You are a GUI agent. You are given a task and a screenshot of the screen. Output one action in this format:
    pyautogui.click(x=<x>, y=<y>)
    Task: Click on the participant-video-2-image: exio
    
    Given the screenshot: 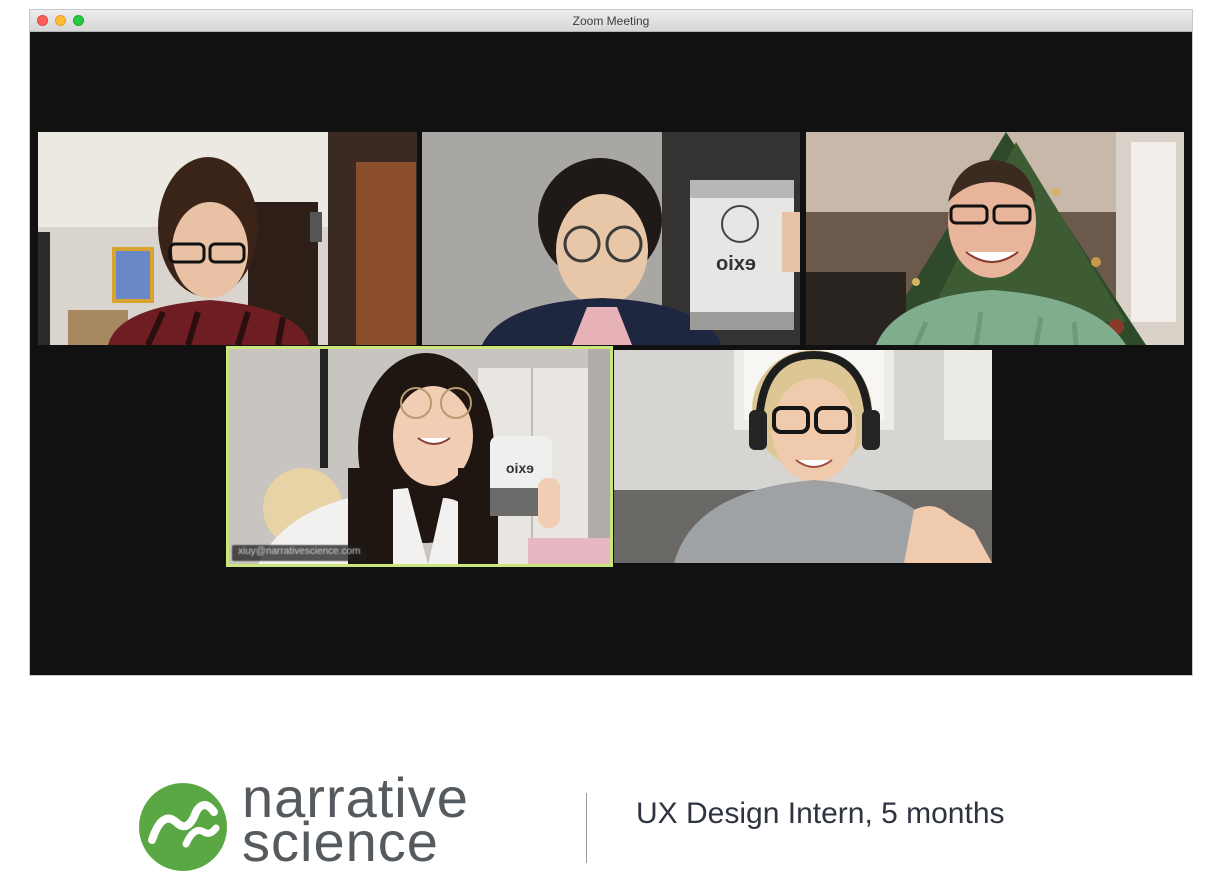 What is the action you would take?
    pyautogui.click(x=611, y=238)
    